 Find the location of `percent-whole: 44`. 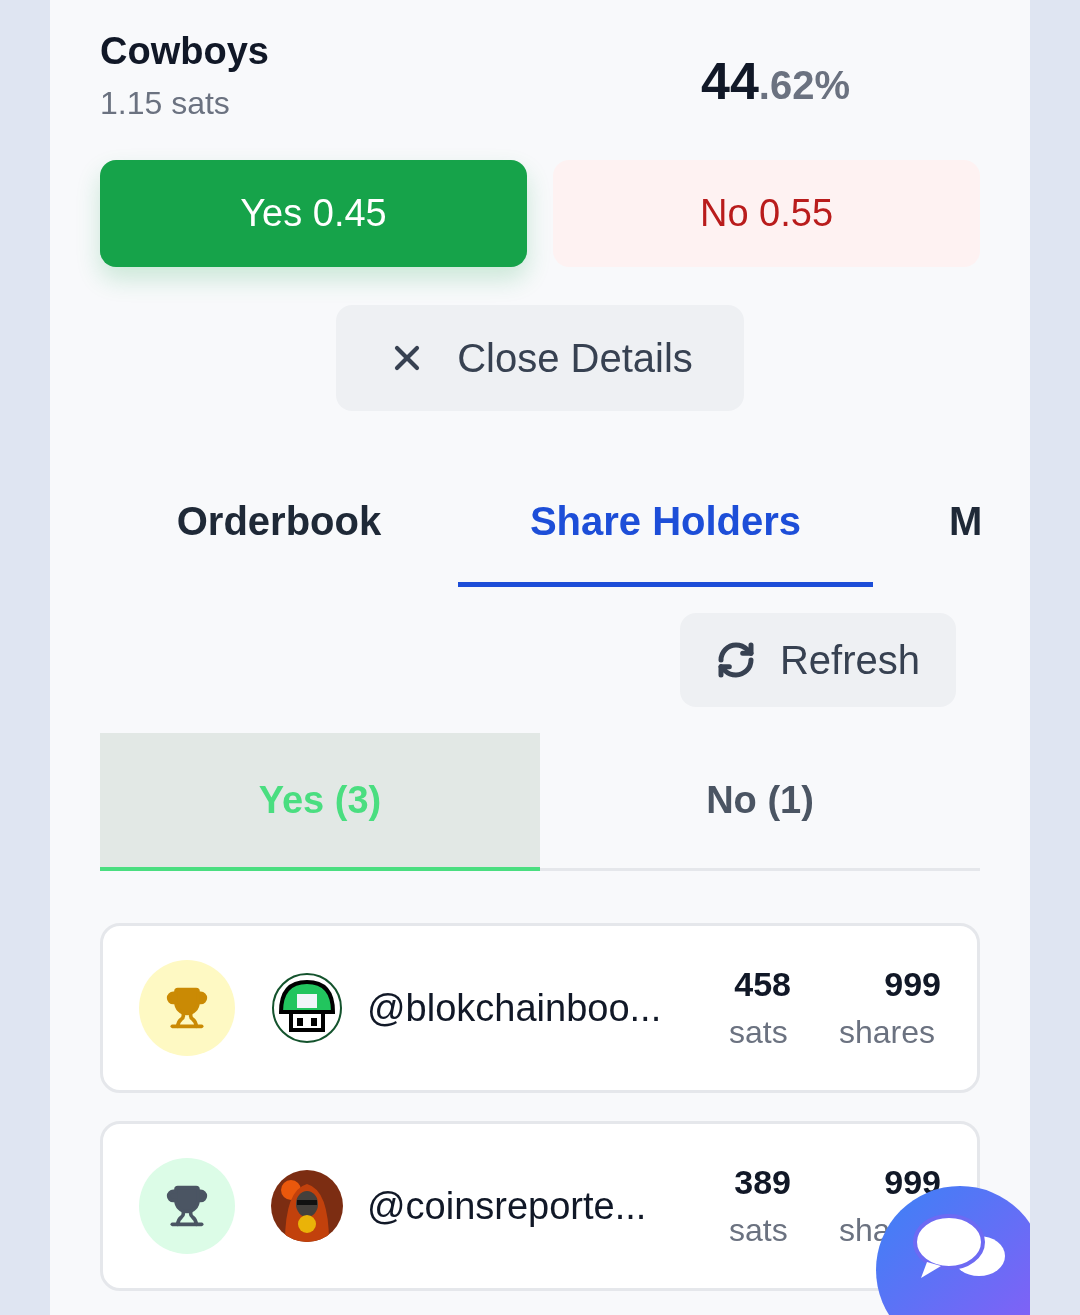

percent-whole: 44 is located at coordinates (730, 81).